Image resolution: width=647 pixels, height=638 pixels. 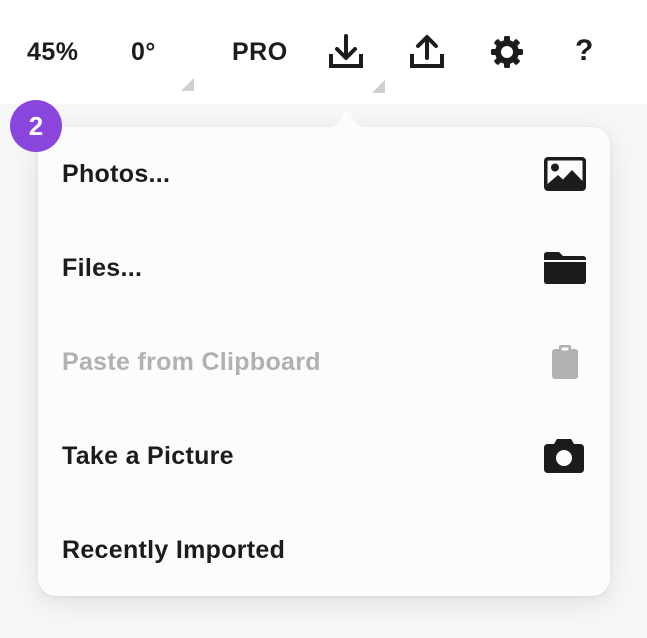 What do you see at coordinates (53, 52) in the screenshot?
I see `zoom-level: 45%` at bounding box center [53, 52].